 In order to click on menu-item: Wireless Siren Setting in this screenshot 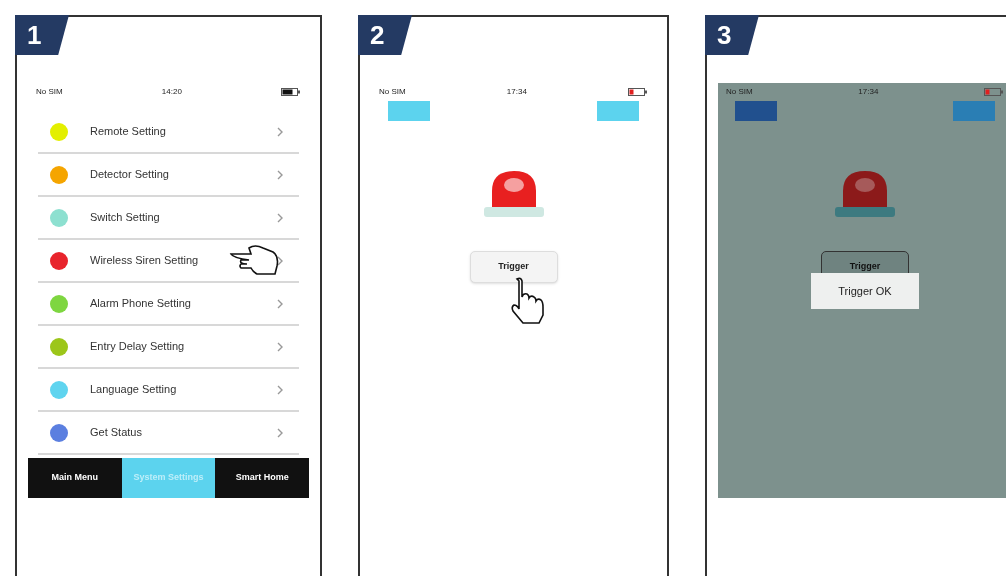, I will do `click(168, 261)`.